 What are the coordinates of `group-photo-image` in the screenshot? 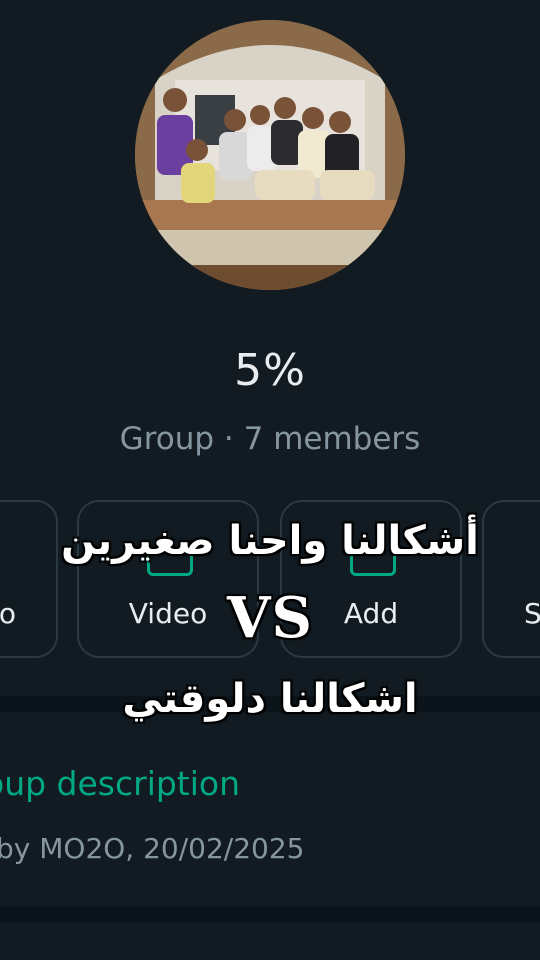 It's located at (270, 155).